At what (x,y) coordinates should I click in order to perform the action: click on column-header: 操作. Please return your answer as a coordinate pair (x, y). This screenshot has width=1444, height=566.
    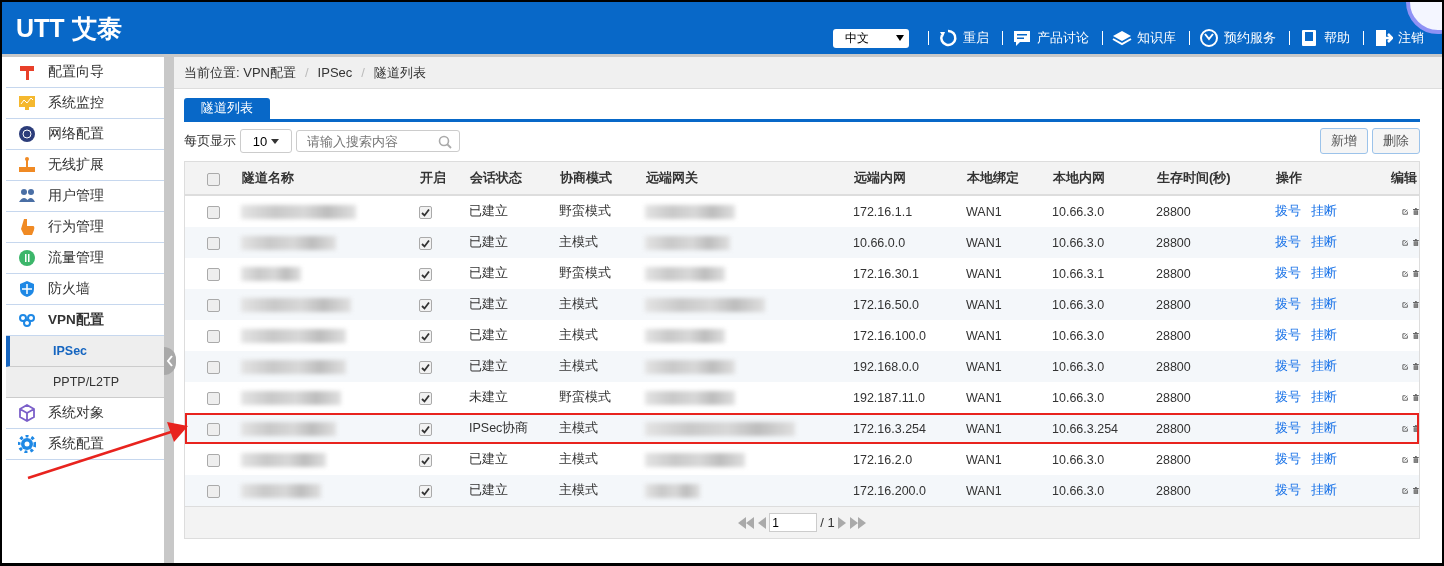
    Looking at the image, I should click on (1289, 177).